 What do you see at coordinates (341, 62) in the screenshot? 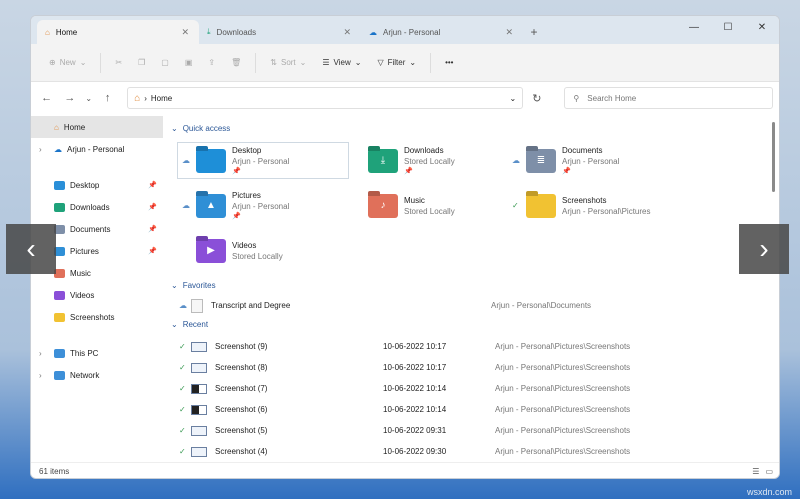
I see `view-button: ☰ View ⌄` at bounding box center [341, 62].